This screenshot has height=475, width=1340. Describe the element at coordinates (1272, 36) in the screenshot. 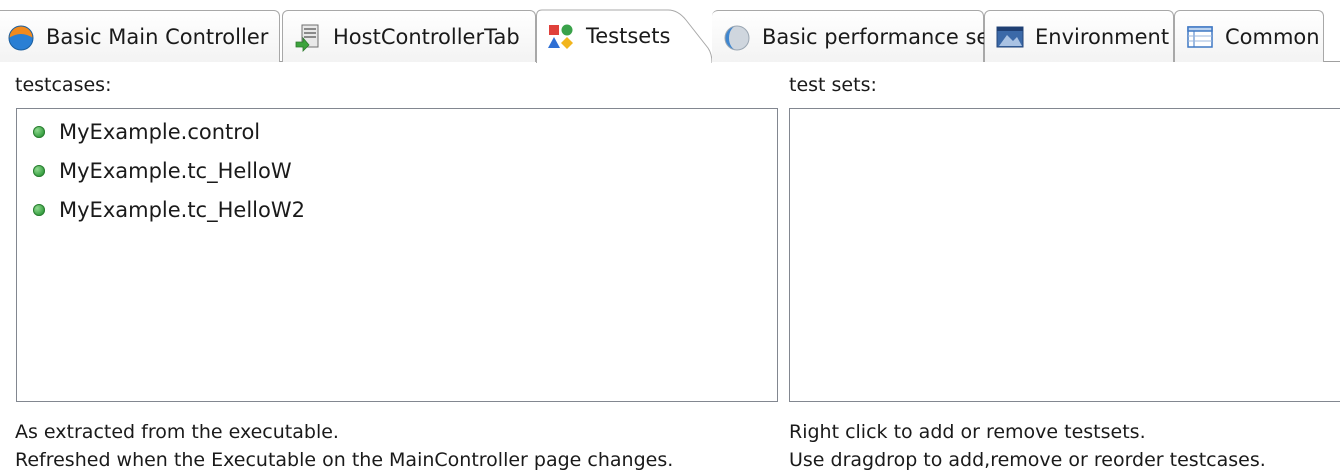

I see `tab-label: Common` at that location.